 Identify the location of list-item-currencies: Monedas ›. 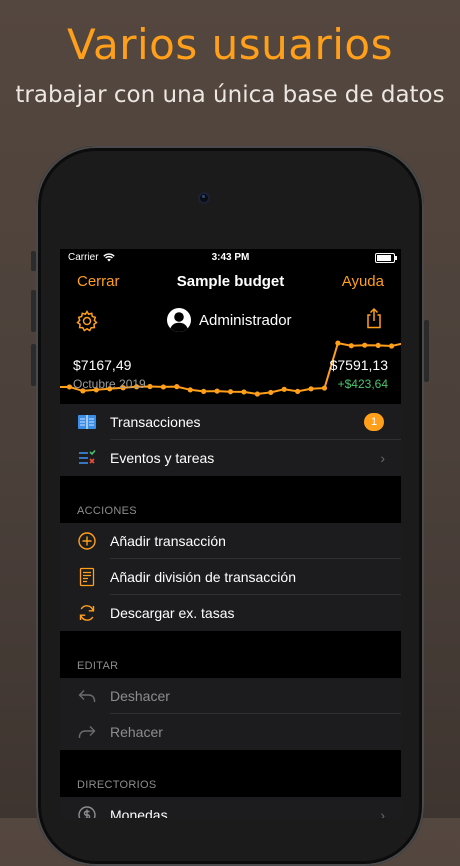
(230, 807).